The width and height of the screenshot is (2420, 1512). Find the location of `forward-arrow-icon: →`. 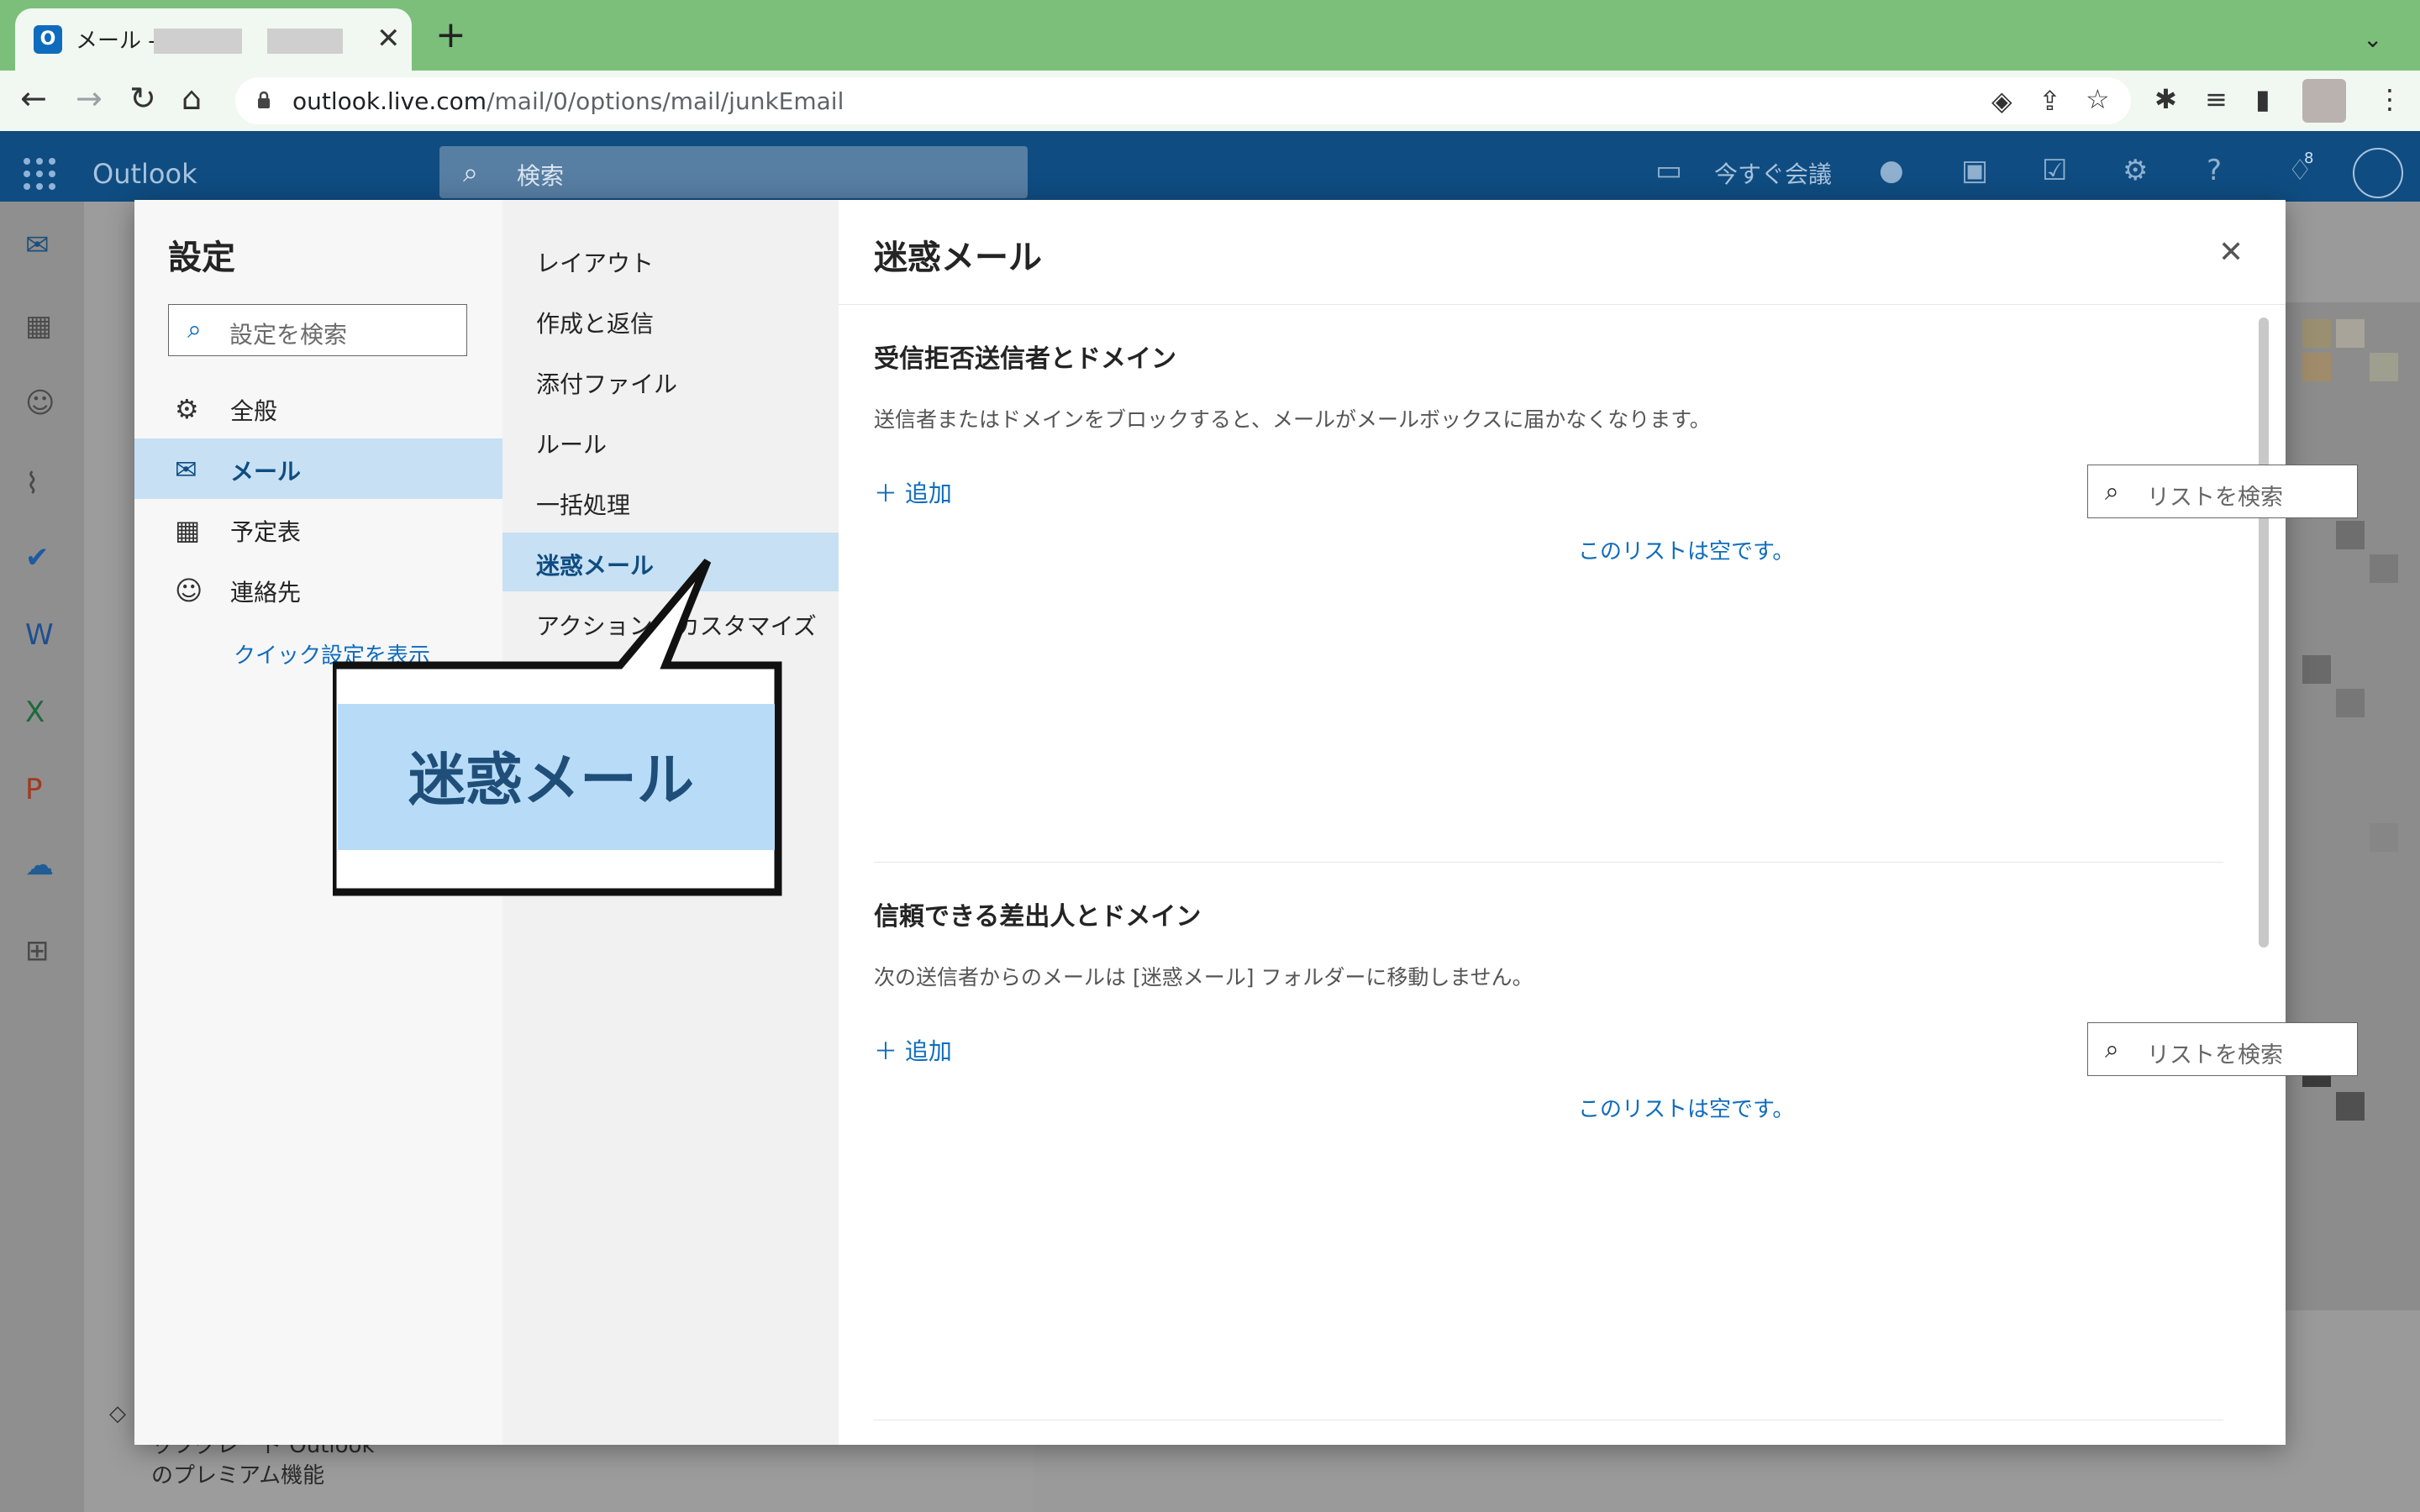

forward-arrow-icon: → is located at coordinates (90, 98).